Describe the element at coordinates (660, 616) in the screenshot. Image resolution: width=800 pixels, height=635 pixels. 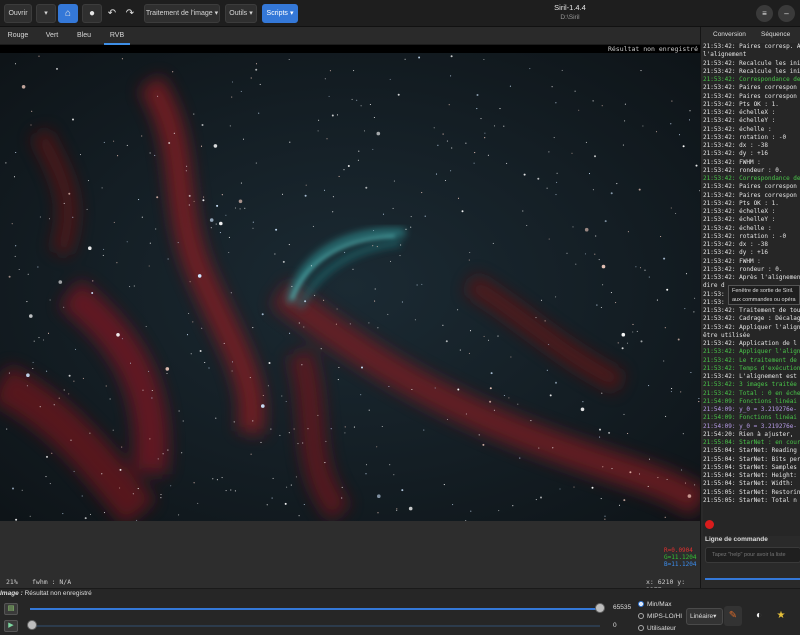
I see `radio-mips: MIPS-LO/HI` at that location.